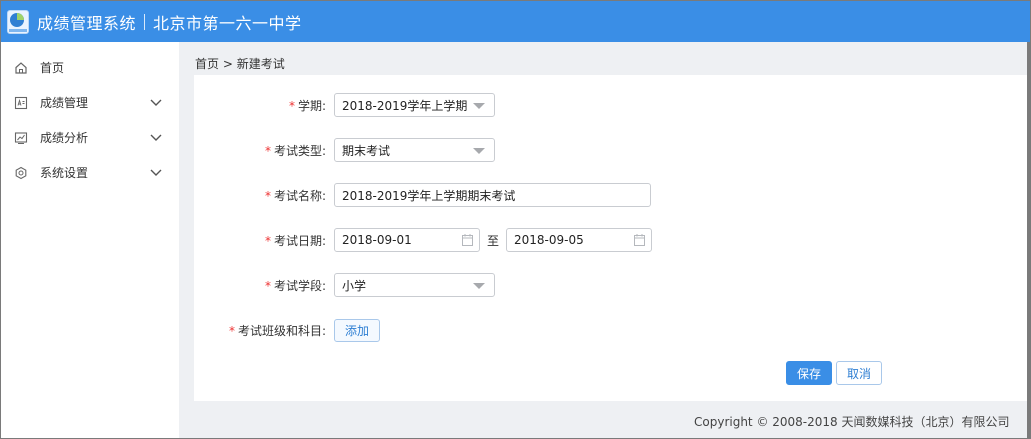 The image size is (1031, 439). Describe the element at coordinates (515, 21) in the screenshot. I see `top-header: 成绩管理系统 北京市第一六一中学` at that location.